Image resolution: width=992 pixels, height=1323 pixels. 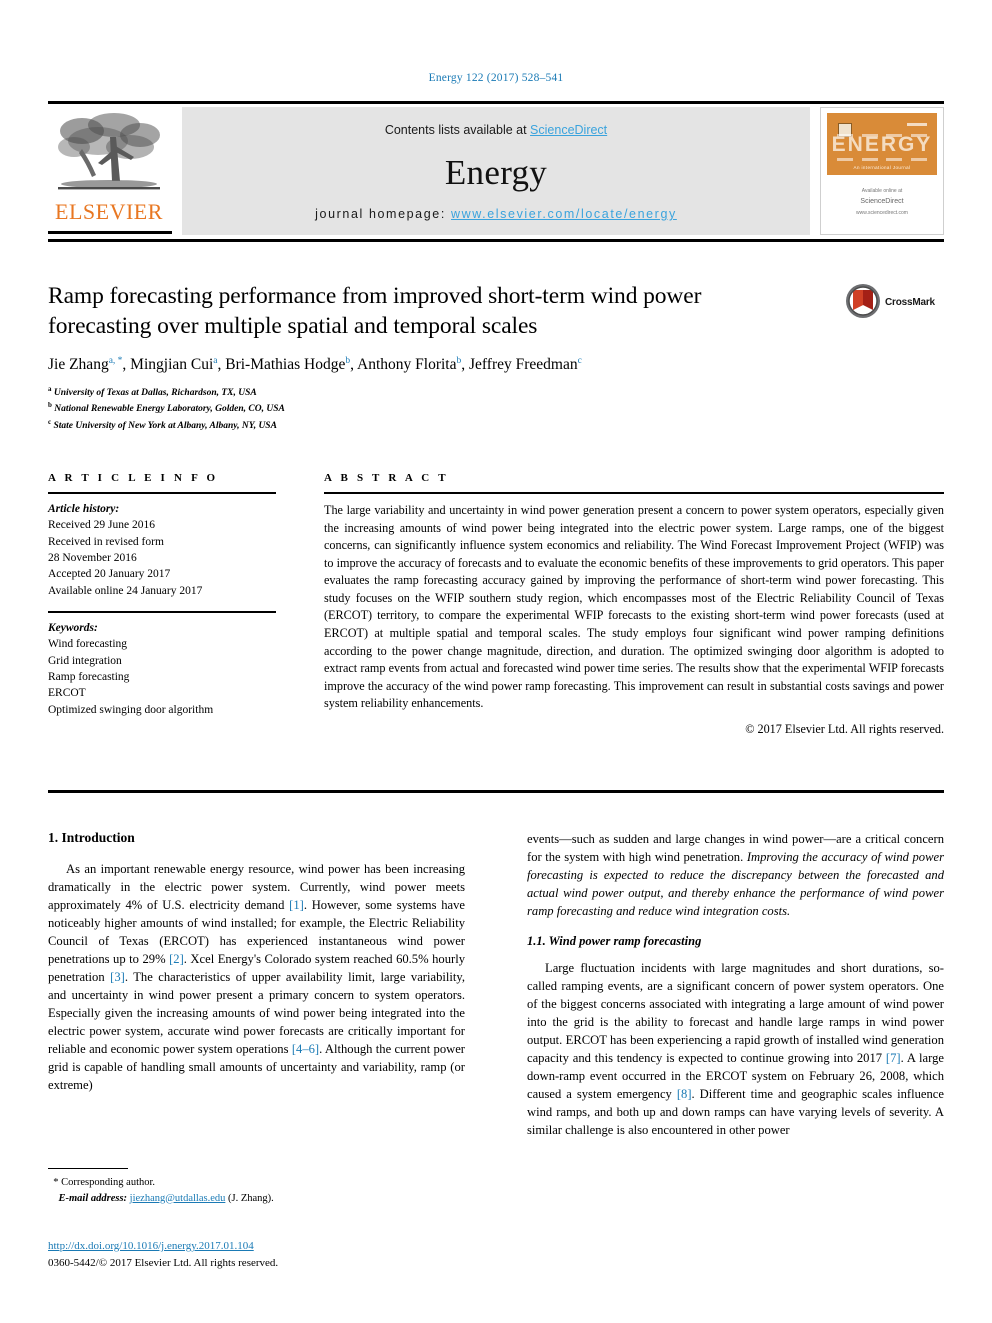 I want to click on elsevier-logo: ELSEVIER, so click(x=110, y=171).